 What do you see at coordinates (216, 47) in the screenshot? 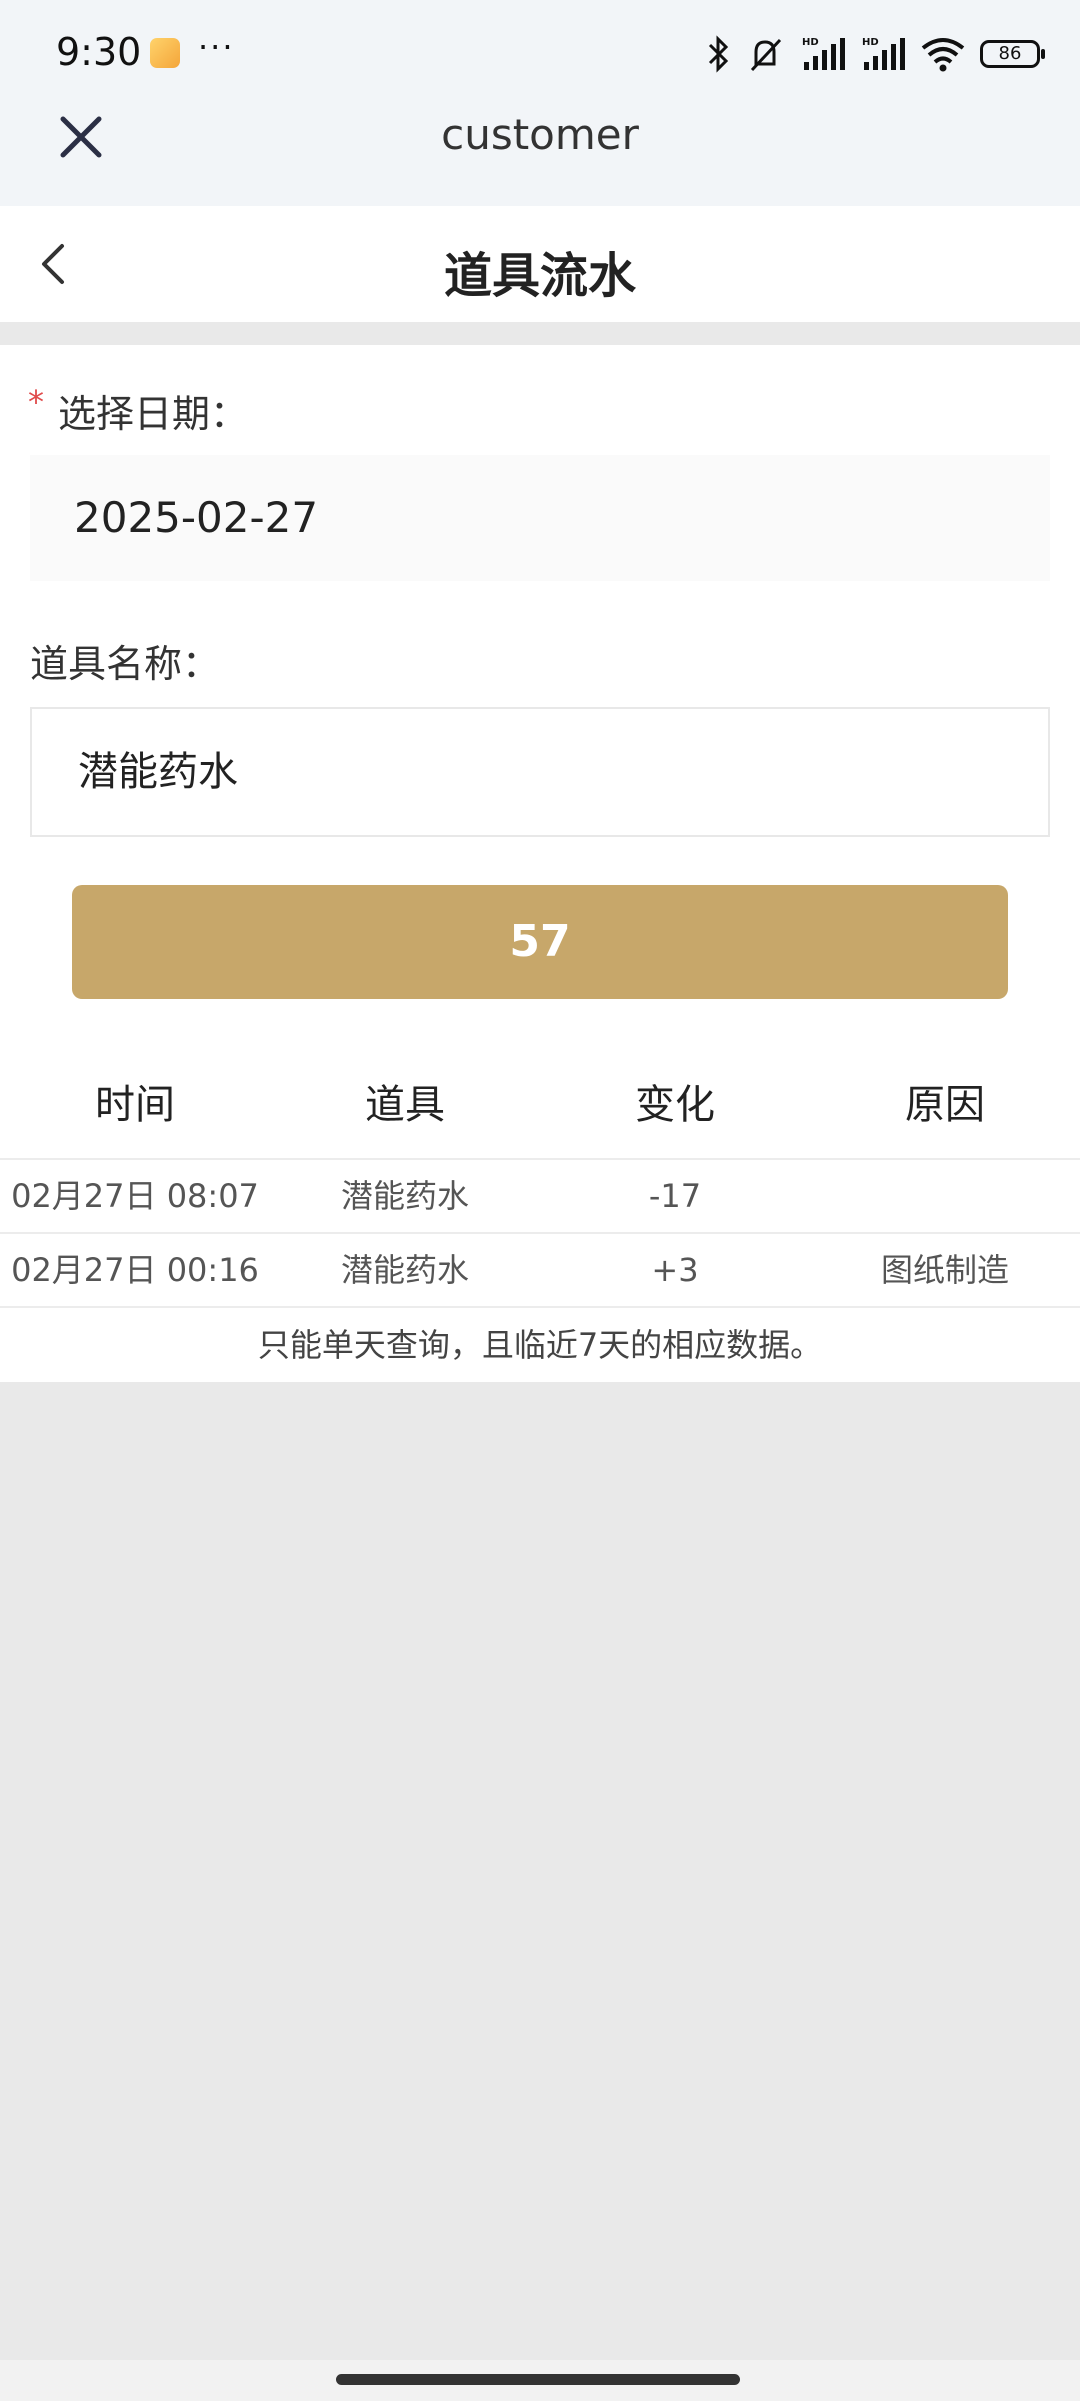
I see `more-notifications-icon: ···` at bounding box center [216, 47].